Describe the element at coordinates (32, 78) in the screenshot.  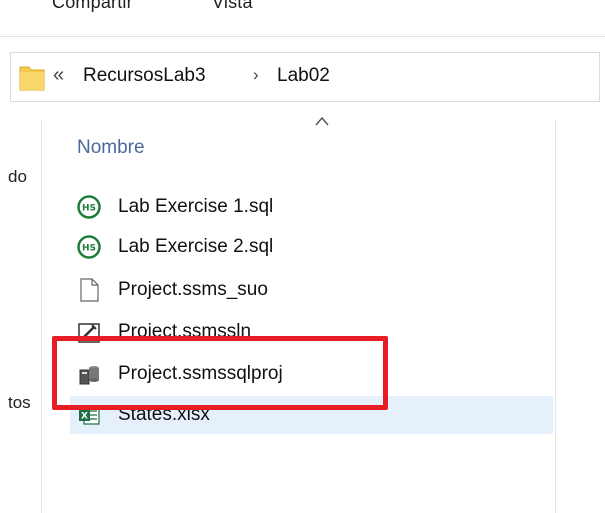
I see `folder-icon` at that location.